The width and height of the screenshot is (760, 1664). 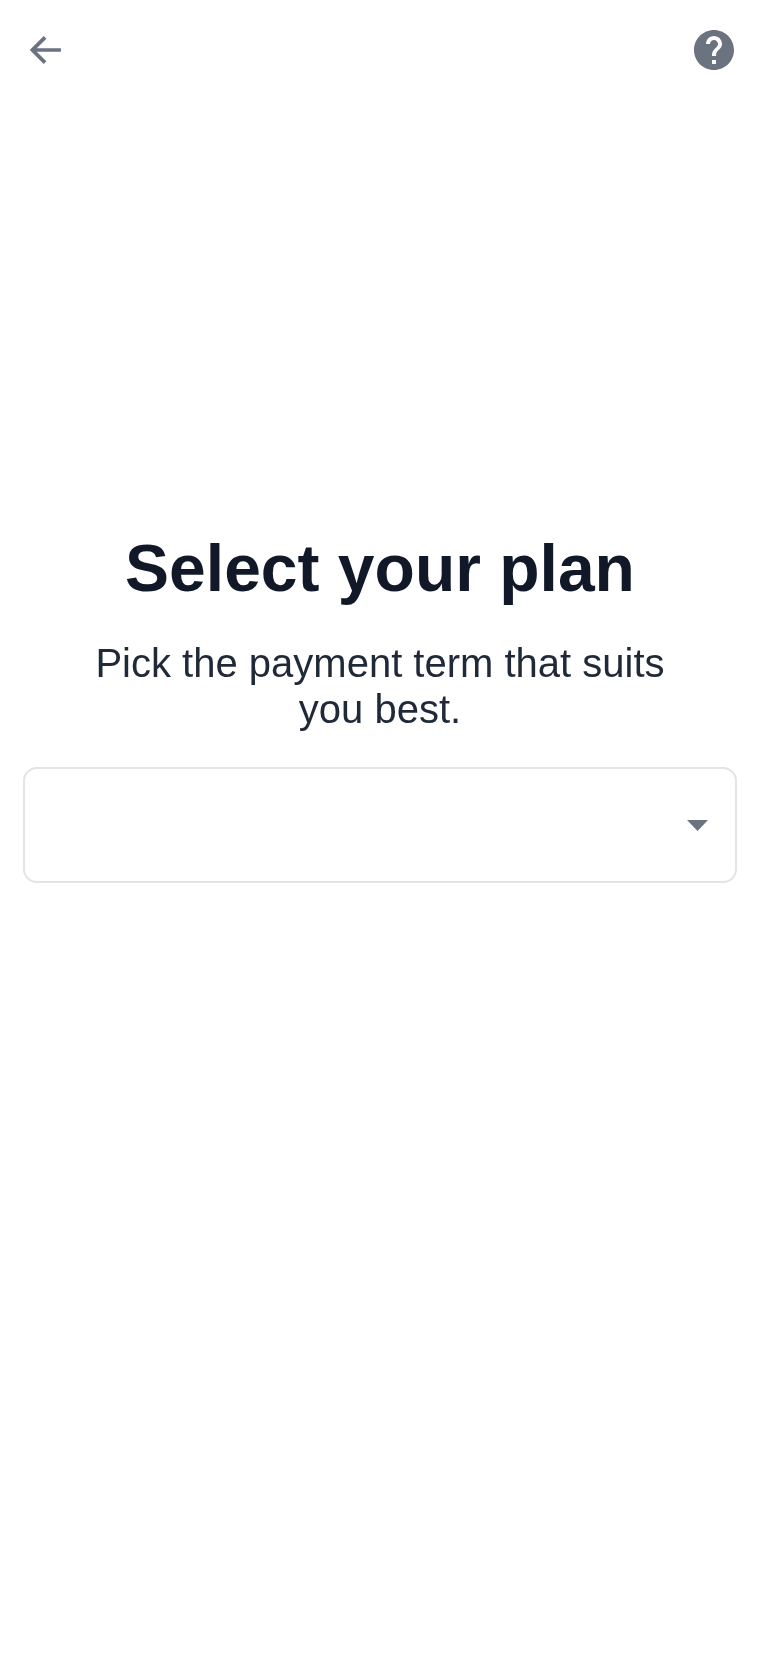 What do you see at coordinates (714, 50) in the screenshot?
I see `help-icon` at bounding box center [714, 50].